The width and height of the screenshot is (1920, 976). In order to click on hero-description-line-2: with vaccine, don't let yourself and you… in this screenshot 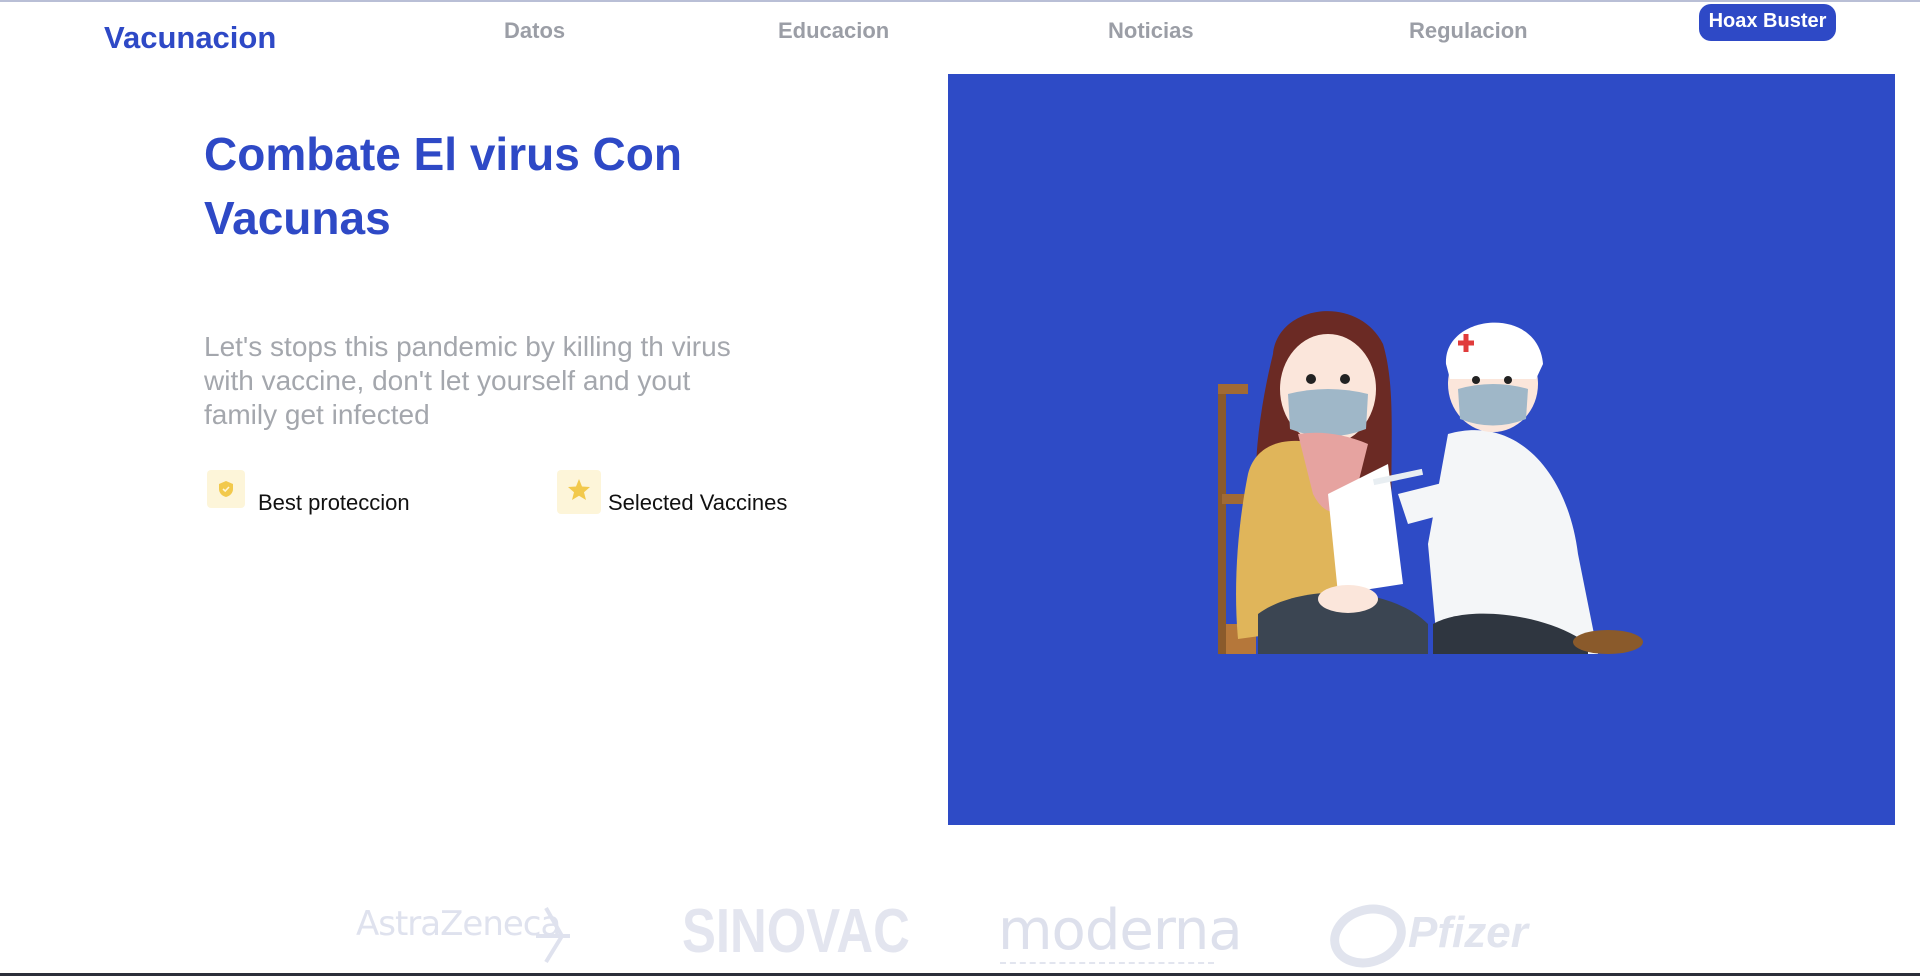, I will do `click(447, 380)`.